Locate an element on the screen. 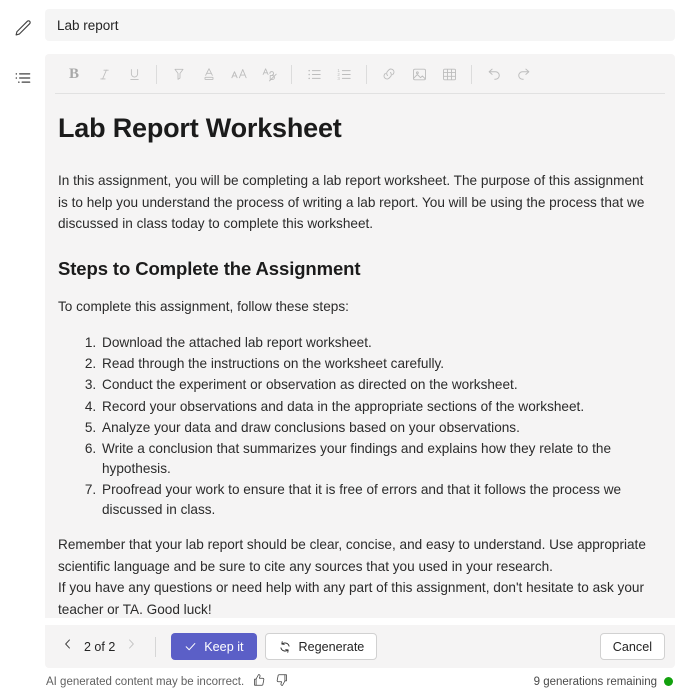 Image resolution: width=687 pixels, height=695 pixels. chevron-left-icon is located at coordinates (68, 646).